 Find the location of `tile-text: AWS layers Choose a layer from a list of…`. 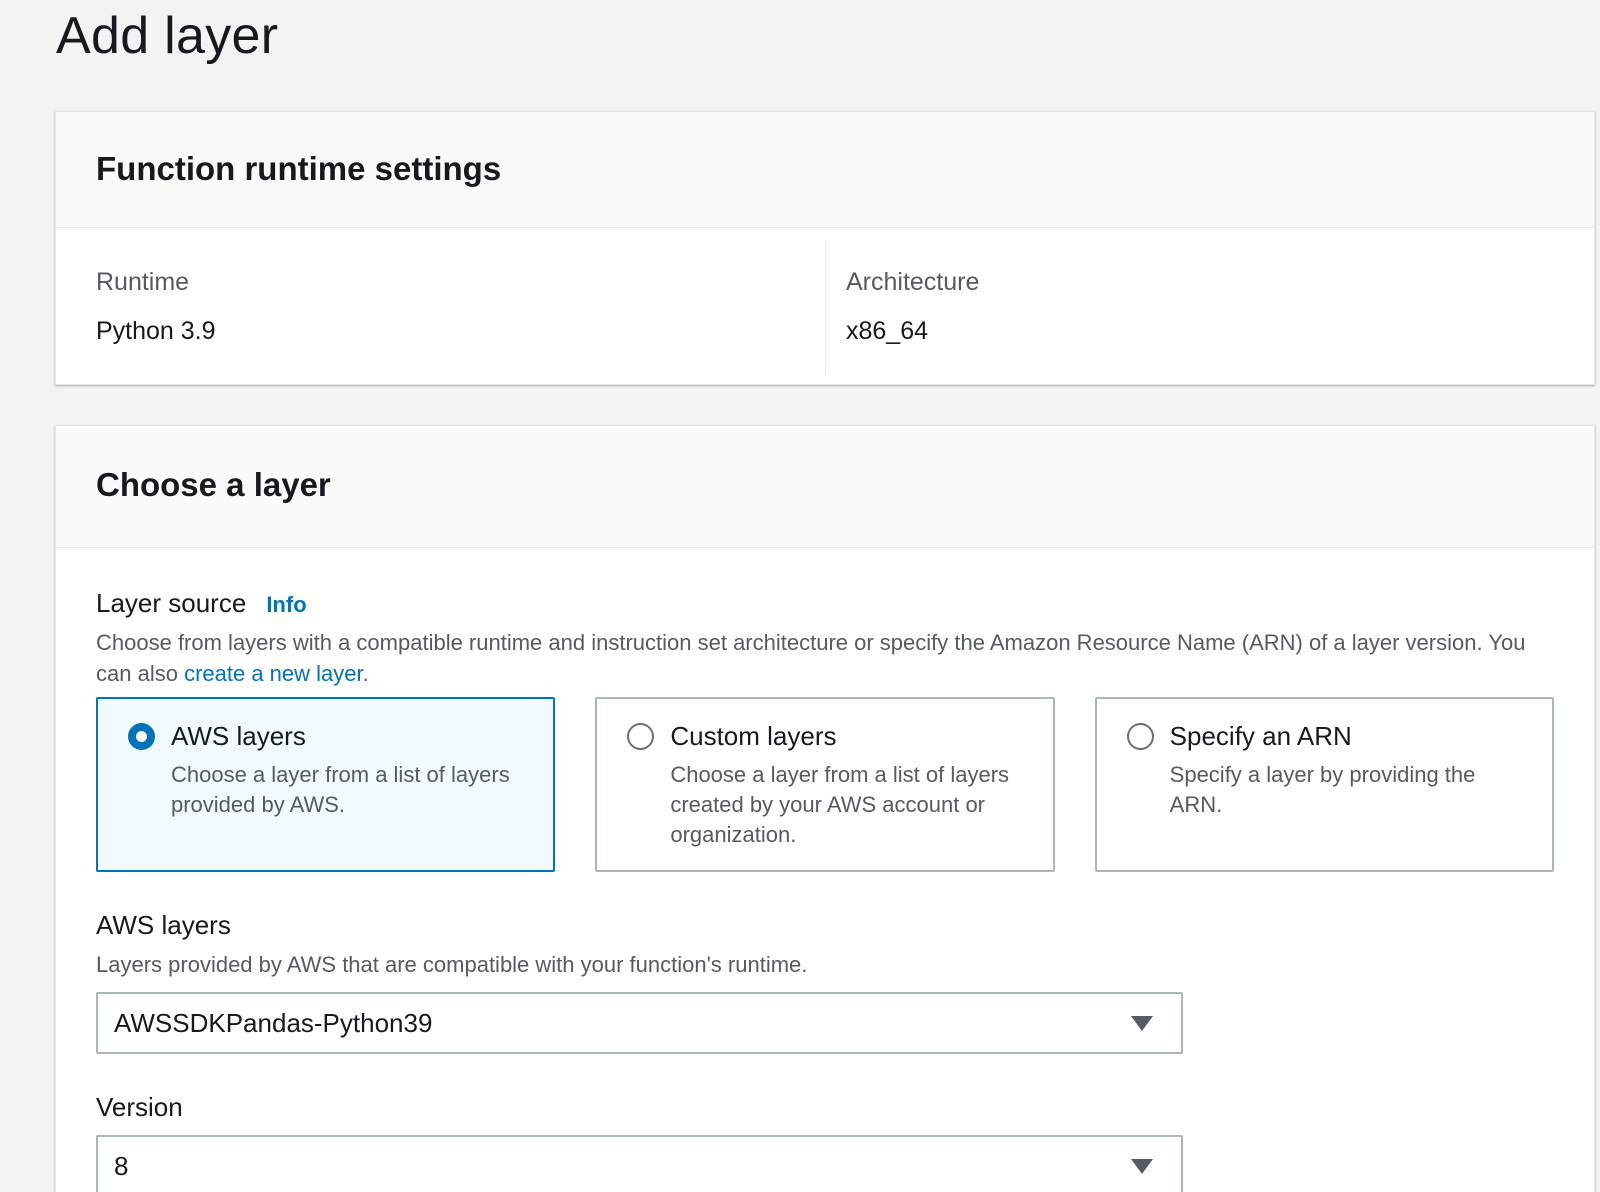

tile-text: AWS layers Choose a layer from a list of… is located at coordinates (352, 795).